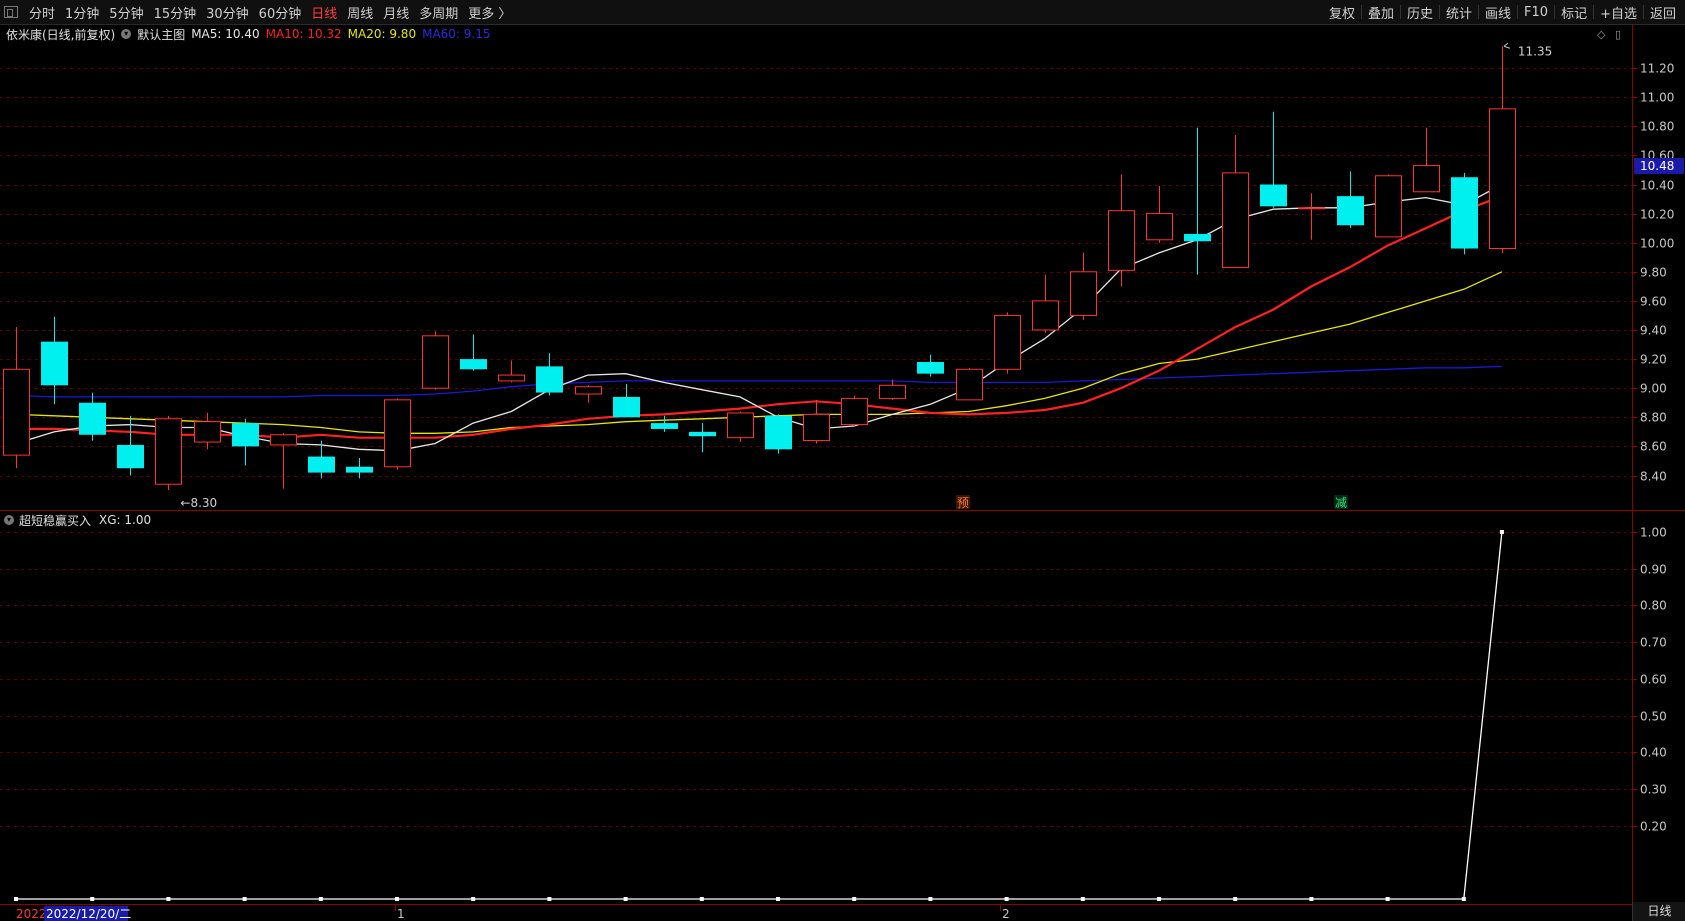 This screenshot has width=1685, height=921. What do you see at coordinates (1653, 331) in the screenshot?
I see `price-tick-label: 9.40` at bounding box center [1653, 331].